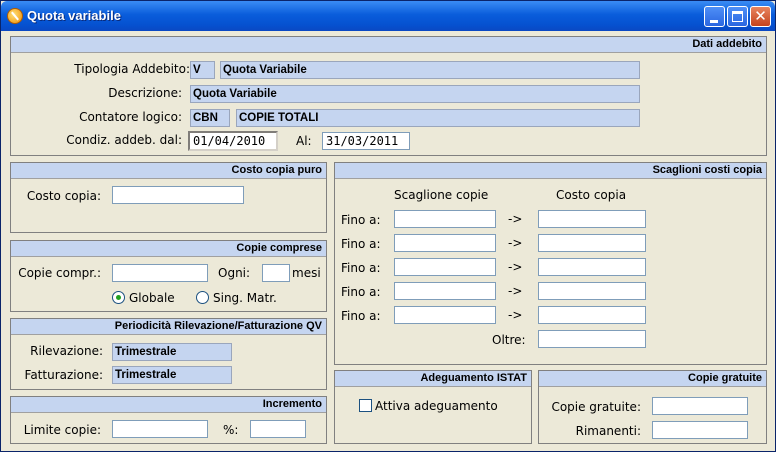 The width and height of the screenshot is (776, 452). I want to click on minimize-button, so click(714, 16).